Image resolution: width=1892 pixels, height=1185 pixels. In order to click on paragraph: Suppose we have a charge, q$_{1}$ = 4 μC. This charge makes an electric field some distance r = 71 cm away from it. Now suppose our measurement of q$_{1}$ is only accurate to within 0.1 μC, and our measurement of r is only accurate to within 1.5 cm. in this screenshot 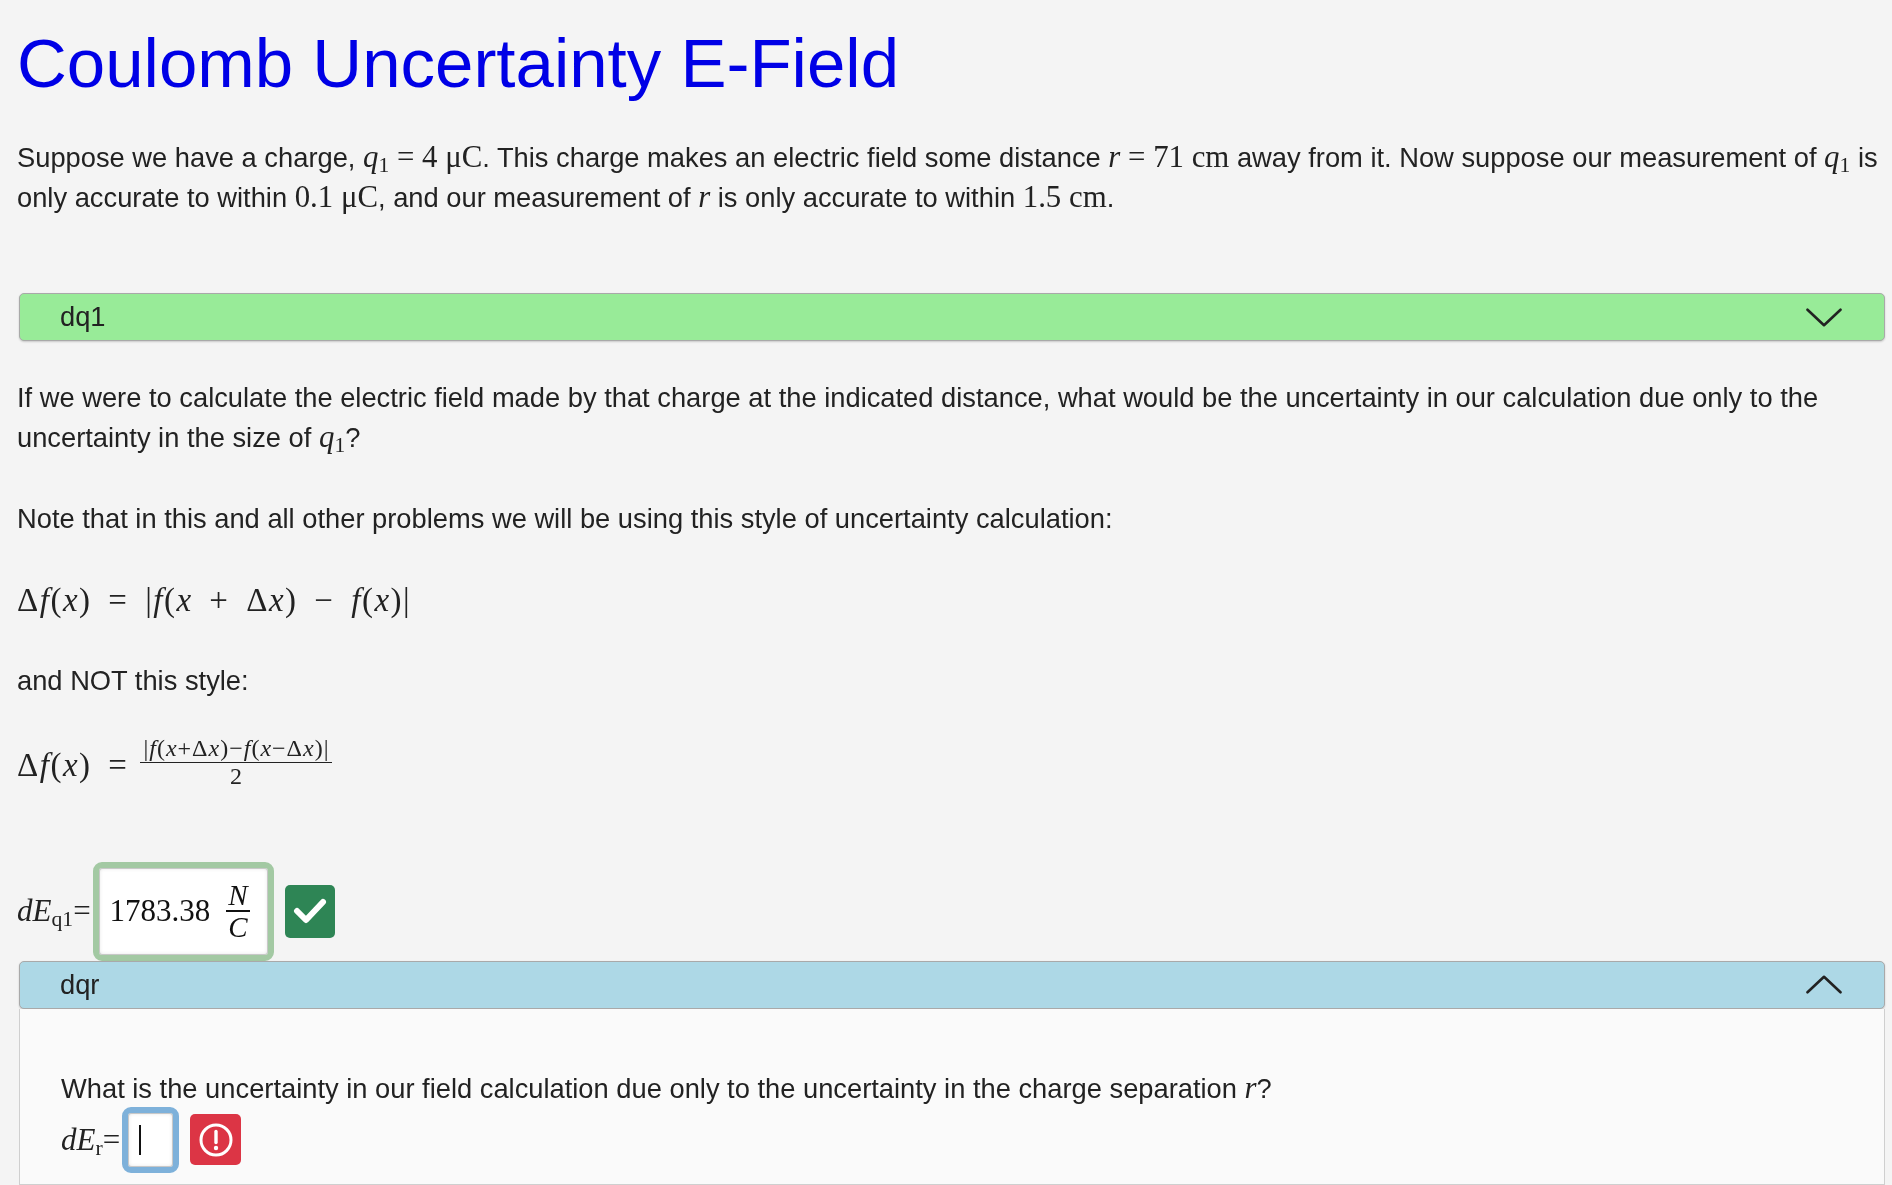, I will do `click(948, 177)`.